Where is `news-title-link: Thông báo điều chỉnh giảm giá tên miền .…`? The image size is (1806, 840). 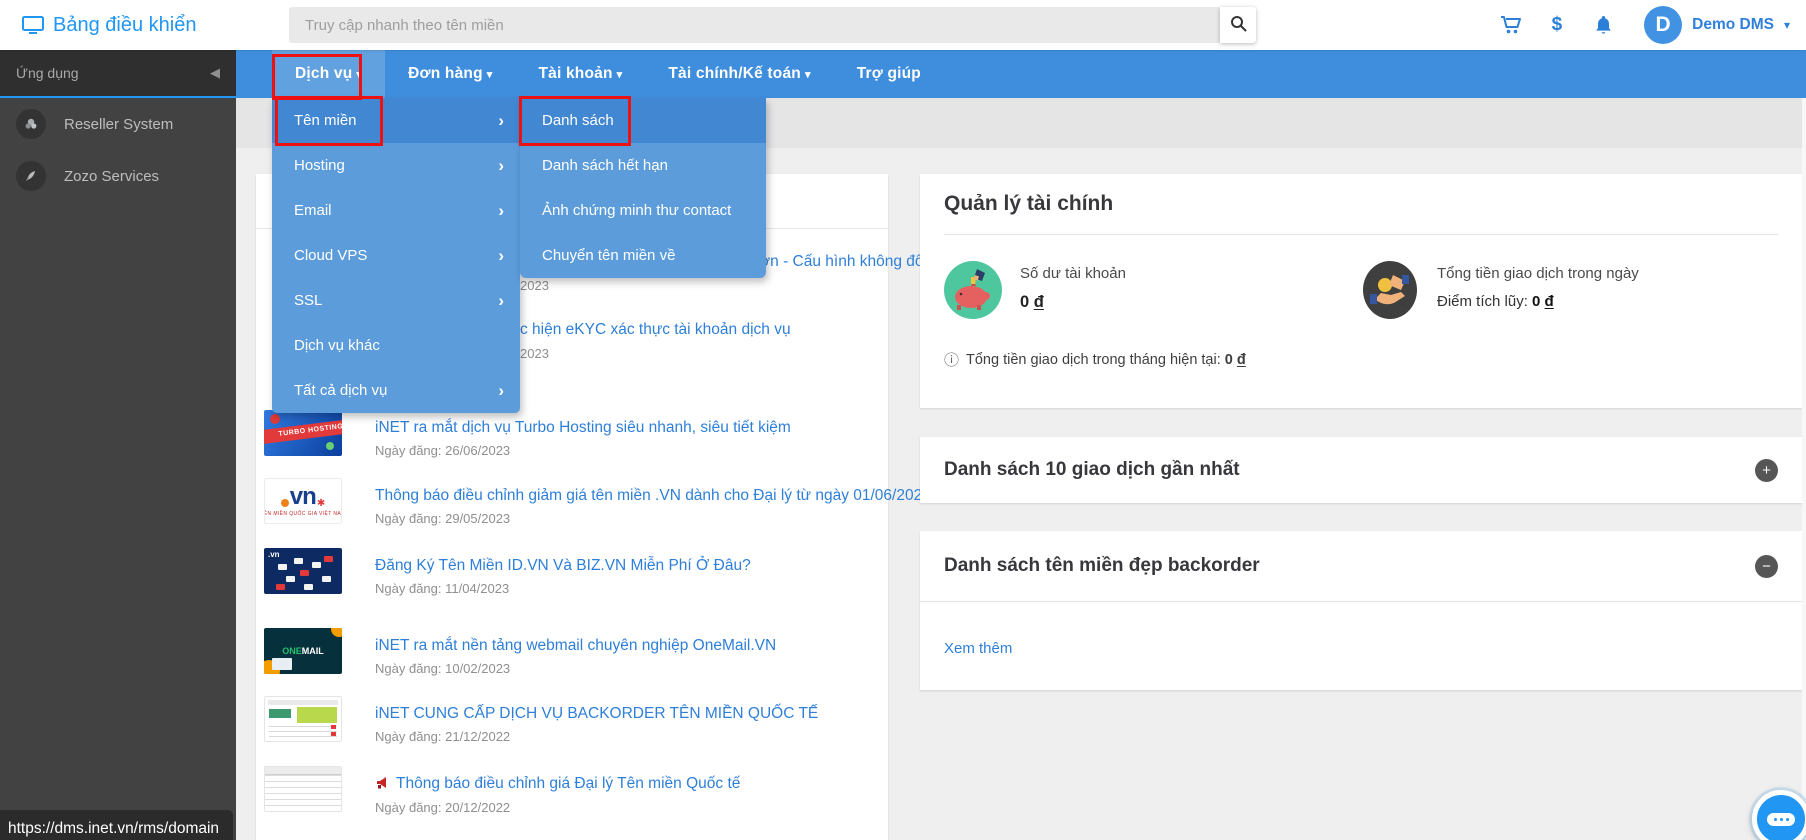 news-title-link: Thông báo điều chỉnh giảm giá tên miền .… is located at coordinates (653, 496).